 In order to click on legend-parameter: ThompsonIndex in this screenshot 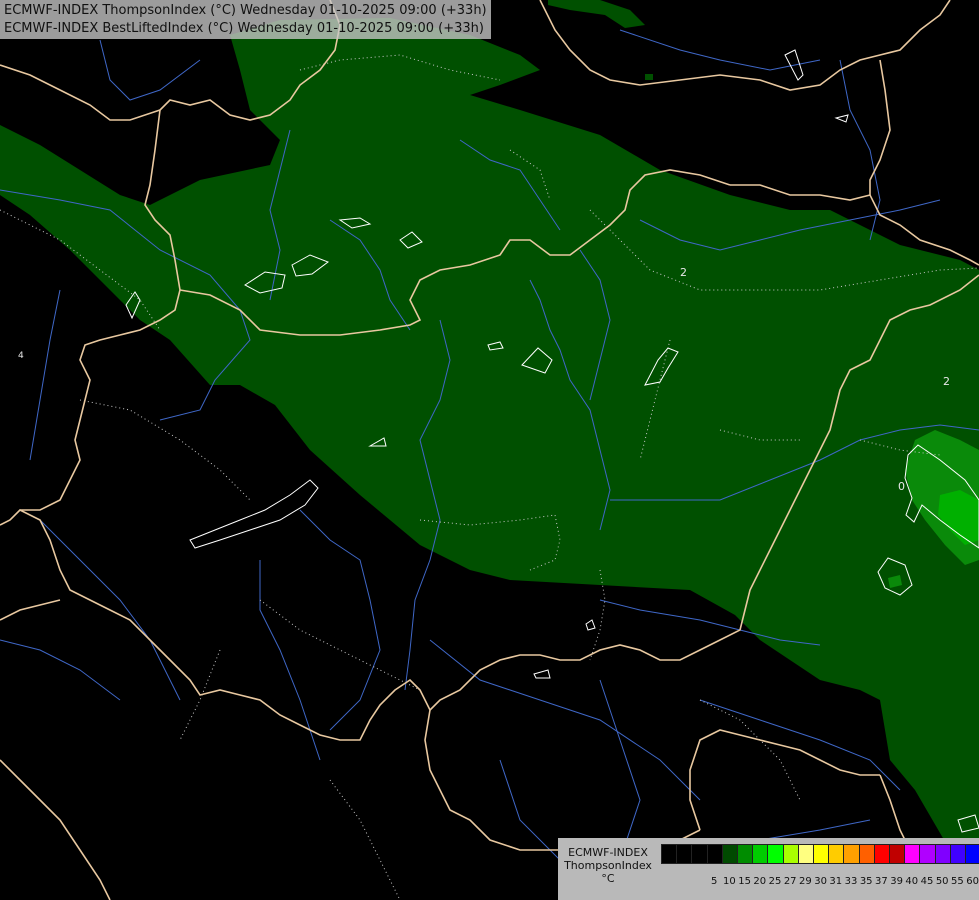, I will do `click(608, 865)`.